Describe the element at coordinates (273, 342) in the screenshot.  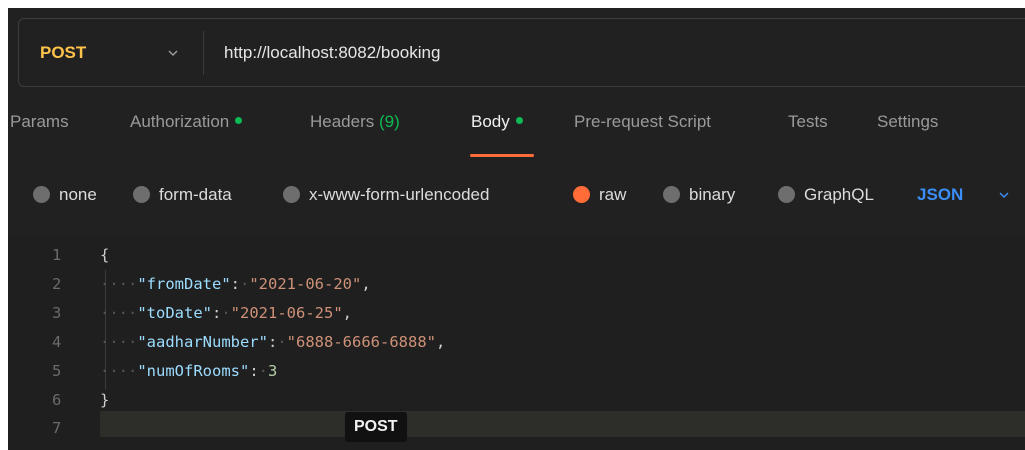
I see `code-line: ····"aadharNumber":·"6888-6666-6888",` at that location.